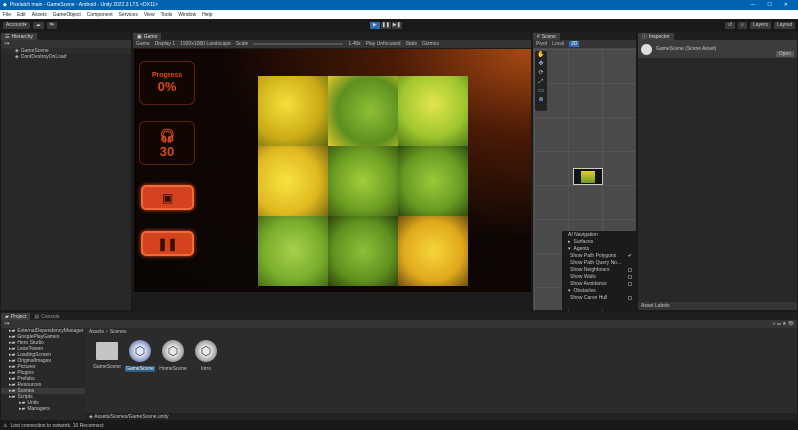 This screenshot has width=798, height=430. I want to click on 2d-toggle: 2D, so click(574, 44).